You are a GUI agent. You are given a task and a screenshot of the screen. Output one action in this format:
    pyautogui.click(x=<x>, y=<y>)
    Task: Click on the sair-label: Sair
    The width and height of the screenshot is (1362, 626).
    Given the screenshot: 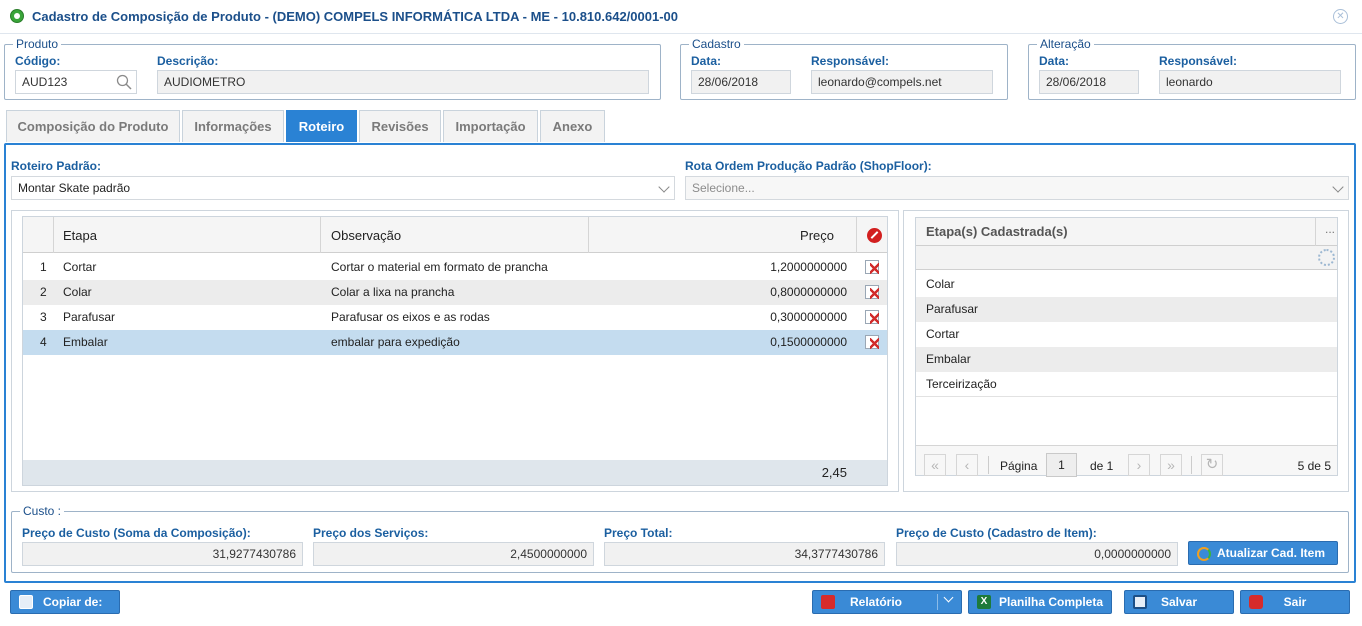 What is the action you would take?
    pyautogui.click(x=1295, y=602)
    